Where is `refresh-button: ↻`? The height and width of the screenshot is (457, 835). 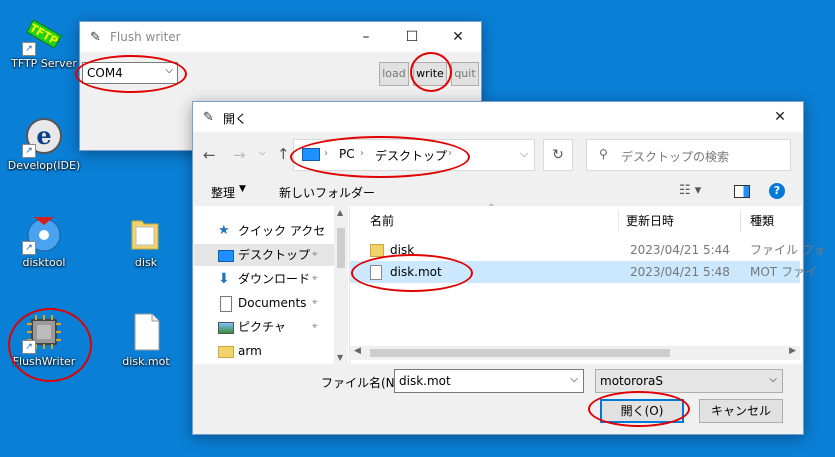
refresh-button: ↻ is located at coordinates (558, 155).